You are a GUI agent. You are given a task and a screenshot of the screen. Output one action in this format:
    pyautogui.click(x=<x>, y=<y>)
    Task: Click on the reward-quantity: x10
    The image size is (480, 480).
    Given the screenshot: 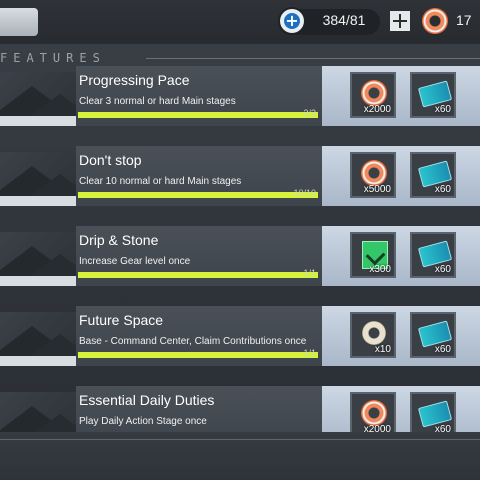 What is the action you would take?
    pyautogui.click(x=382, y=349)
    